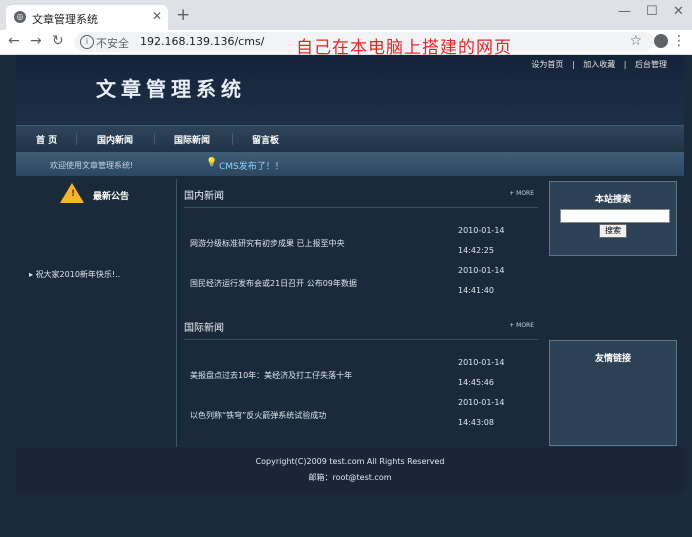 The width and height of the screenshot is (692, 537). I want to click on add-favorite-link: 加入收藏, so click(599, 64).